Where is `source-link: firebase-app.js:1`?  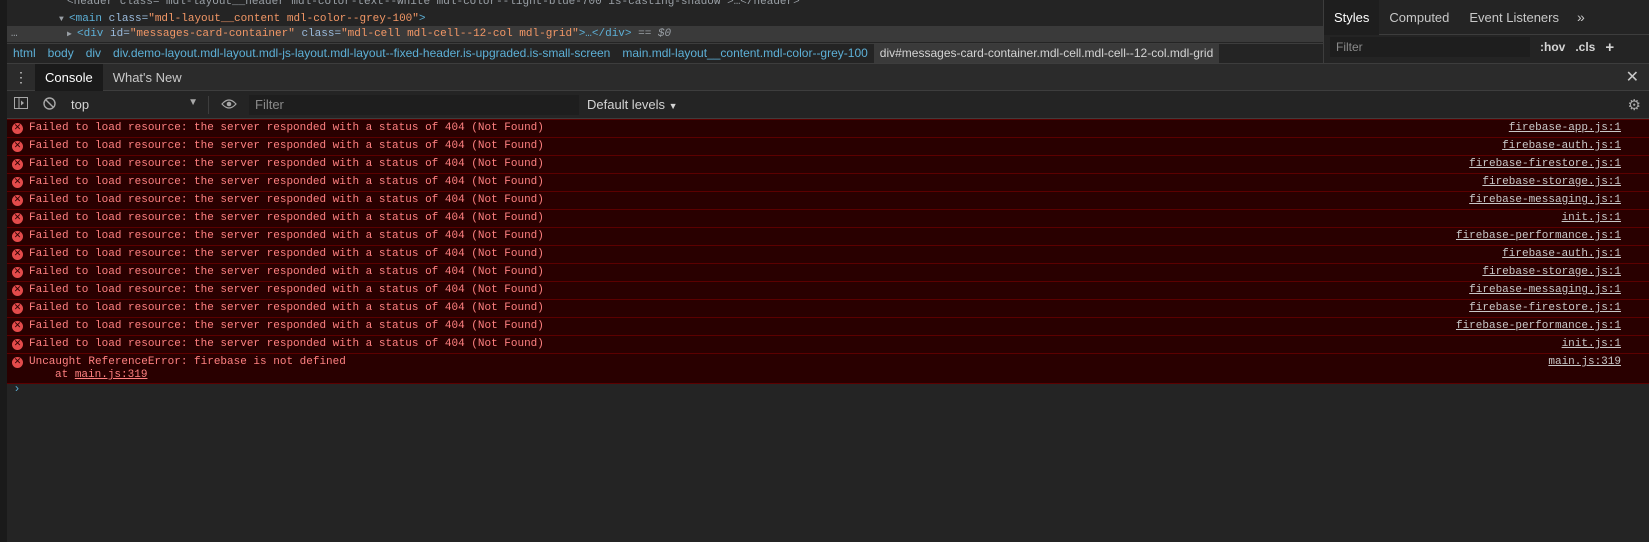 source-link: firebase-app.js:1 is located at coordinates (1565, 128).